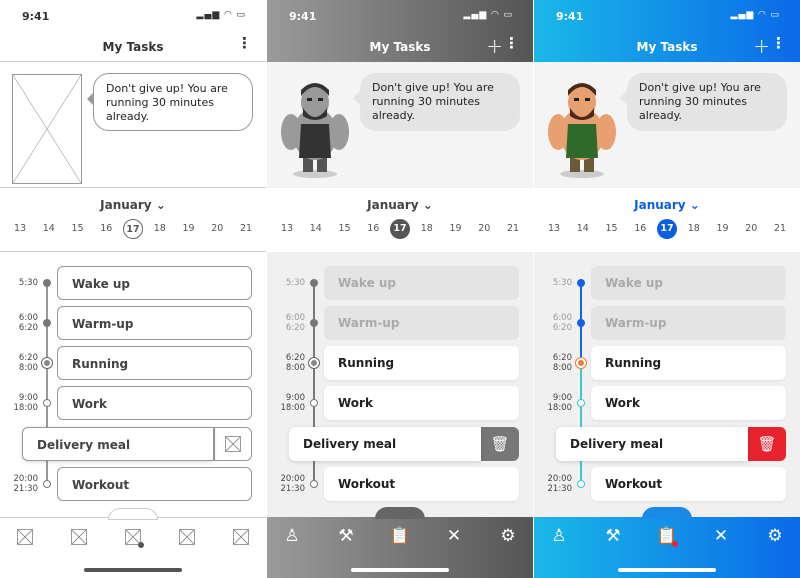 This screenshot has height=578, width=800. Describe the element at coordinates (290, 283) in the screenshot. I see `task-time: 5:30` at that location.